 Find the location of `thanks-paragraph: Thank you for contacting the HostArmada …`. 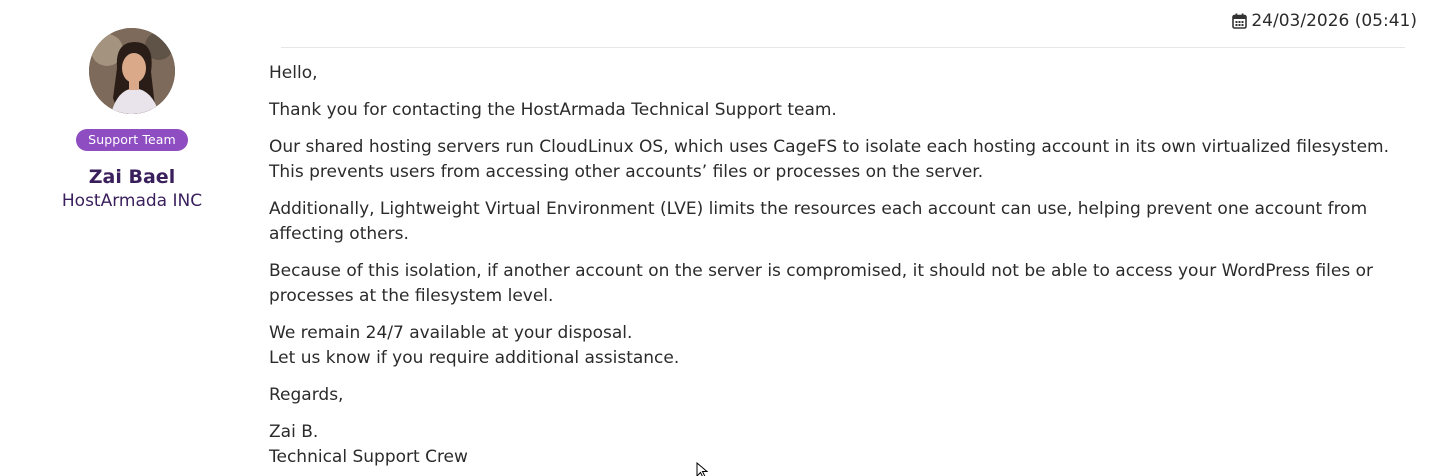

thanks-paragraph: Thank you for contacting the HostArmada … is located at coordinates (553, 110).